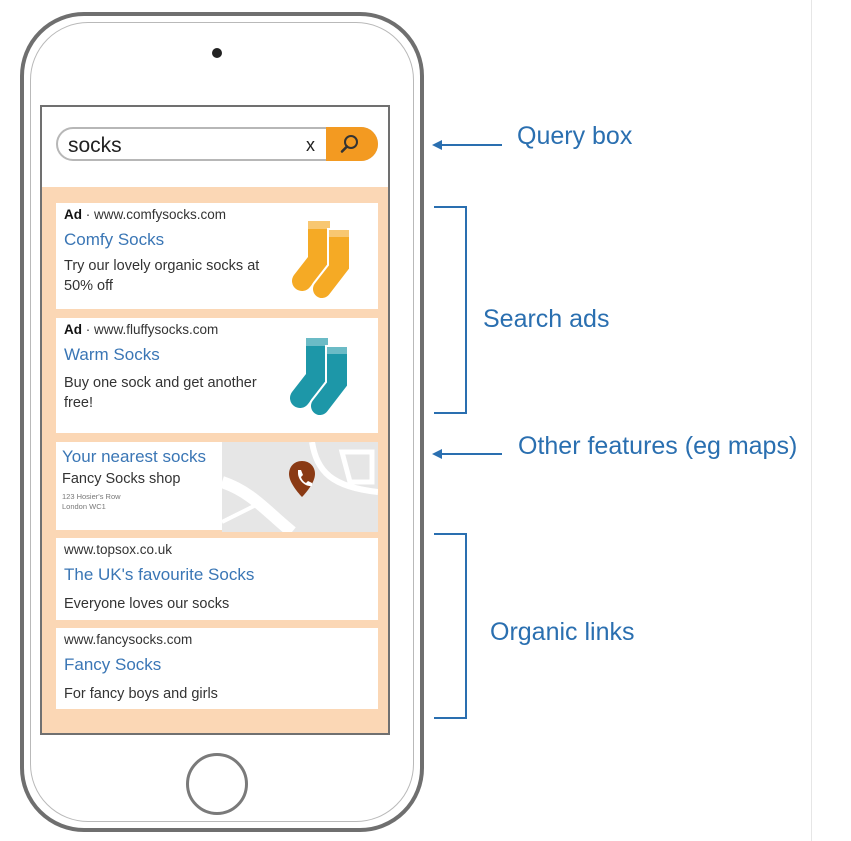  I want to click on result-title-link: The UK's favourite Socks, so click(159, 575).